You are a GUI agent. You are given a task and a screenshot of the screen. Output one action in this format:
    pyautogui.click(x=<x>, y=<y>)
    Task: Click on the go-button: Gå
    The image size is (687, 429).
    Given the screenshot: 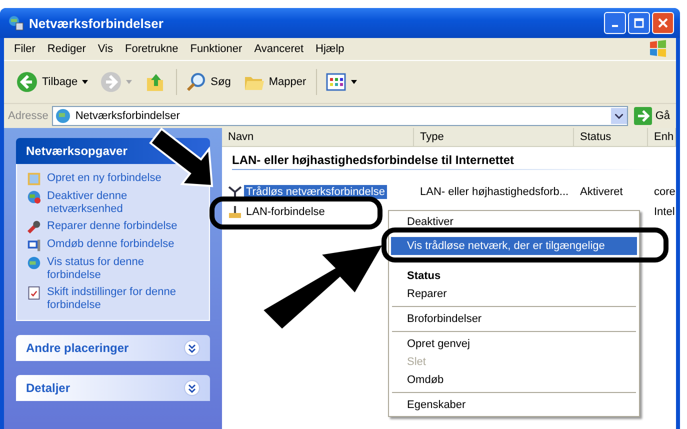 What is the action you would take?
    pyautogui.click(x=652, y=116)
    